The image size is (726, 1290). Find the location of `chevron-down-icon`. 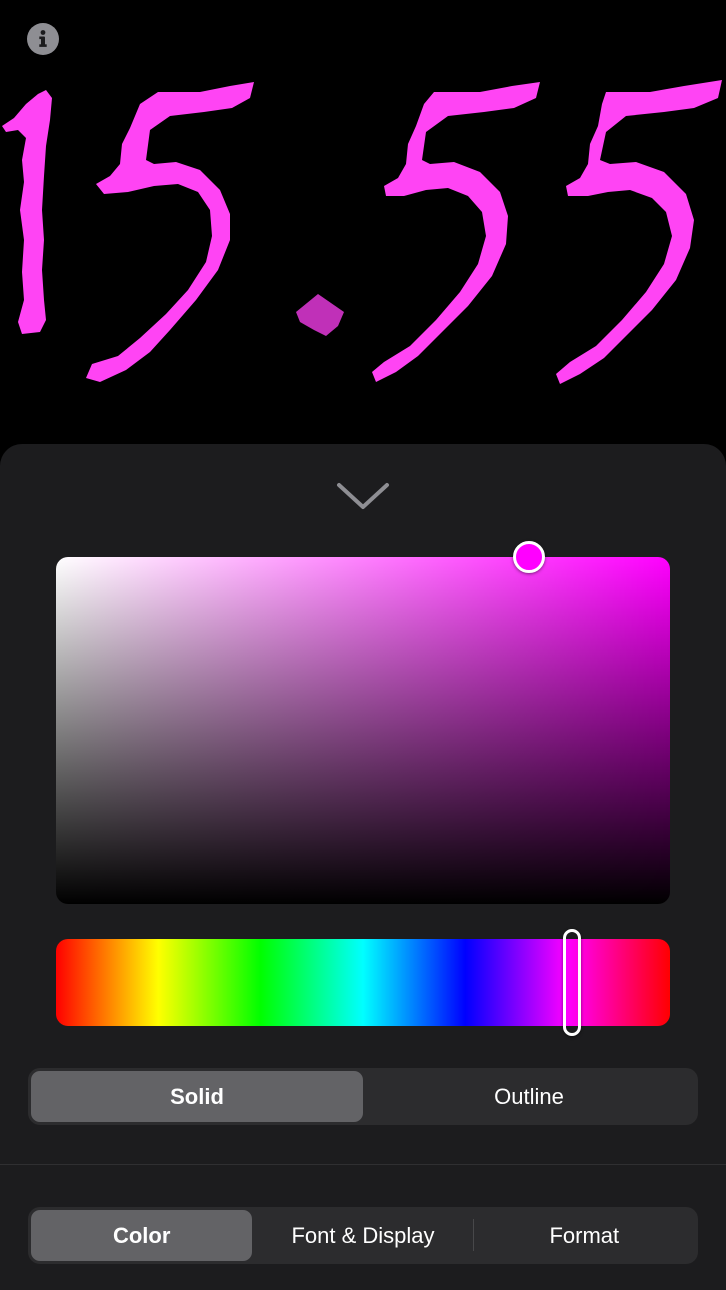

chevron-down-icon is located at coordinates (363, 496).